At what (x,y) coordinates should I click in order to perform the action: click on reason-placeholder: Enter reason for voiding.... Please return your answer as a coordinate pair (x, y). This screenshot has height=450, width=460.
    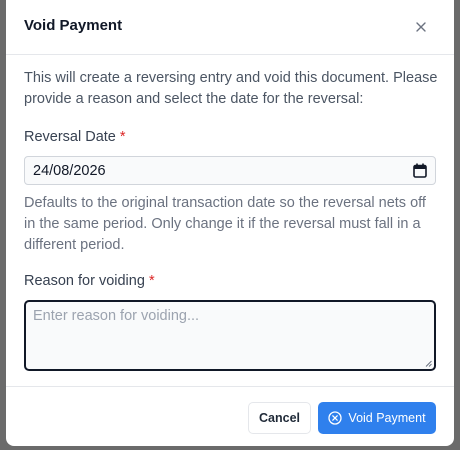
    Looking at the image, I should click on (116, 316).